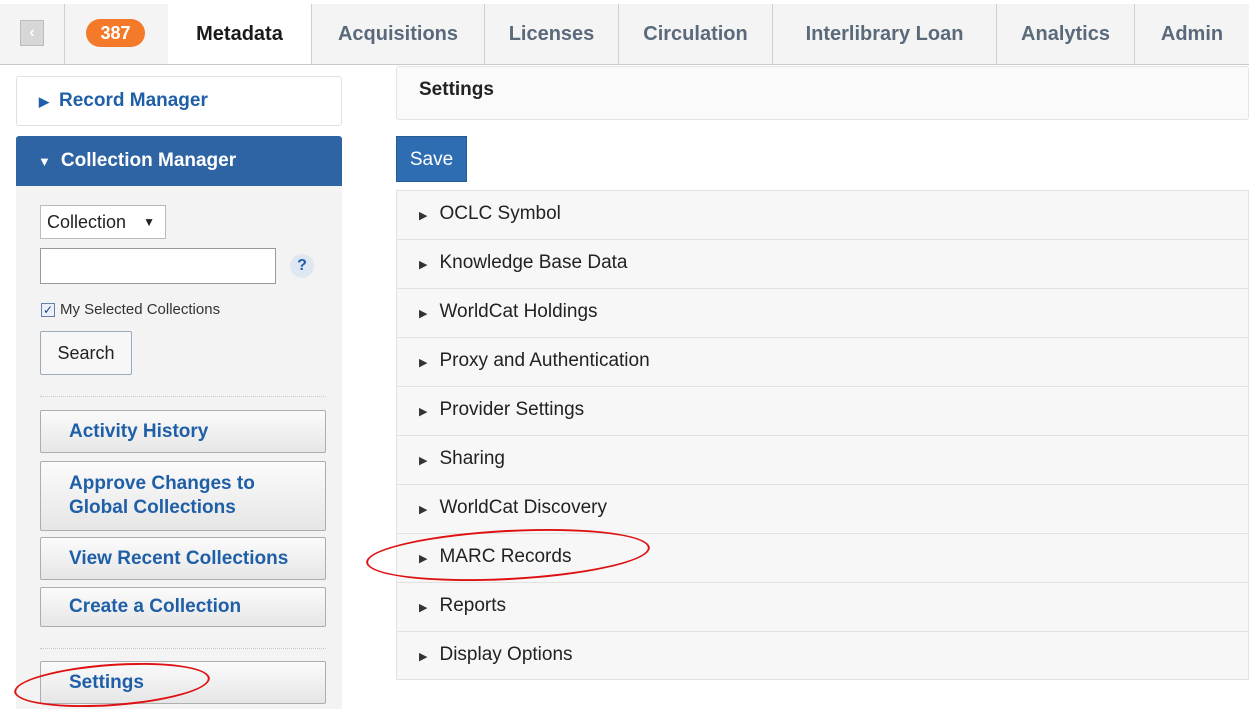 This screenshot has width=1249, height=713. Describe the element at coordinates (696, 34) in the screenshot. I see `tab-circulation: Circulation` at that location.